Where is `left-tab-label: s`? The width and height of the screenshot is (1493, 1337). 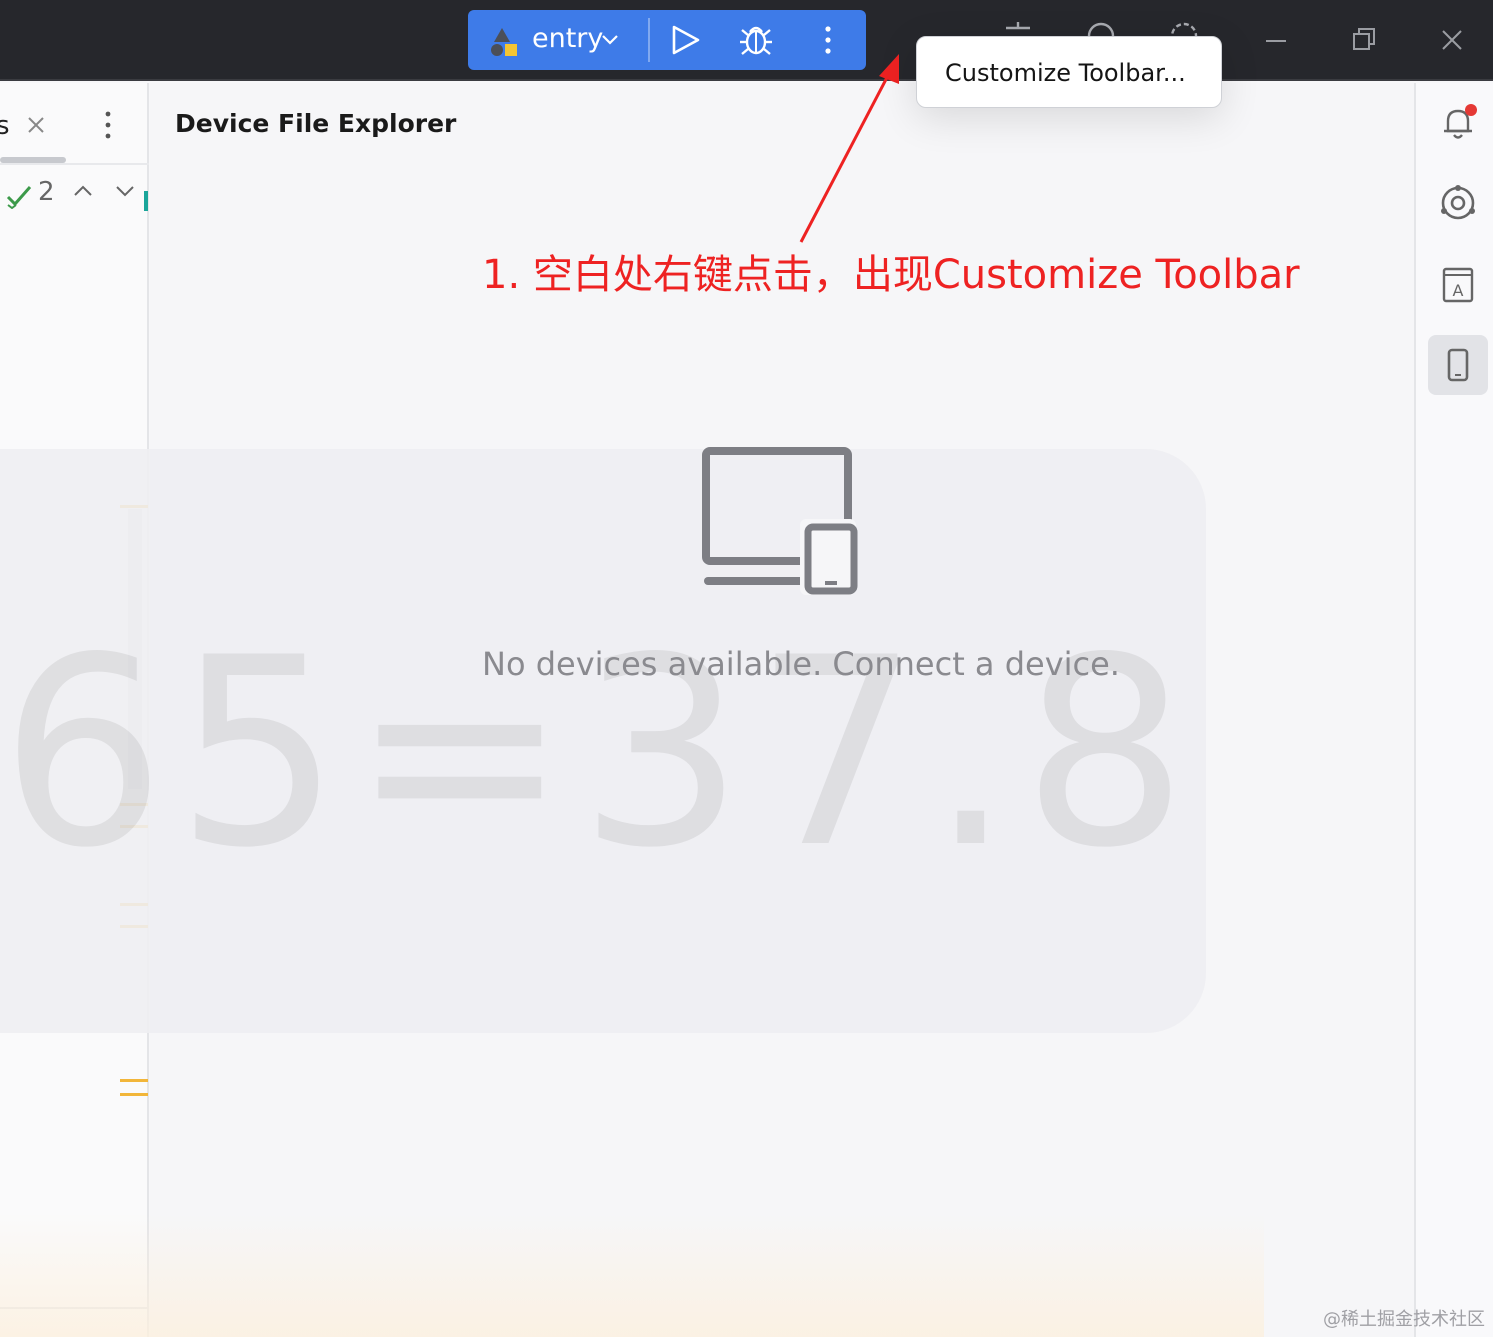 left-tab-label: s is located at coordinates (5, 126).